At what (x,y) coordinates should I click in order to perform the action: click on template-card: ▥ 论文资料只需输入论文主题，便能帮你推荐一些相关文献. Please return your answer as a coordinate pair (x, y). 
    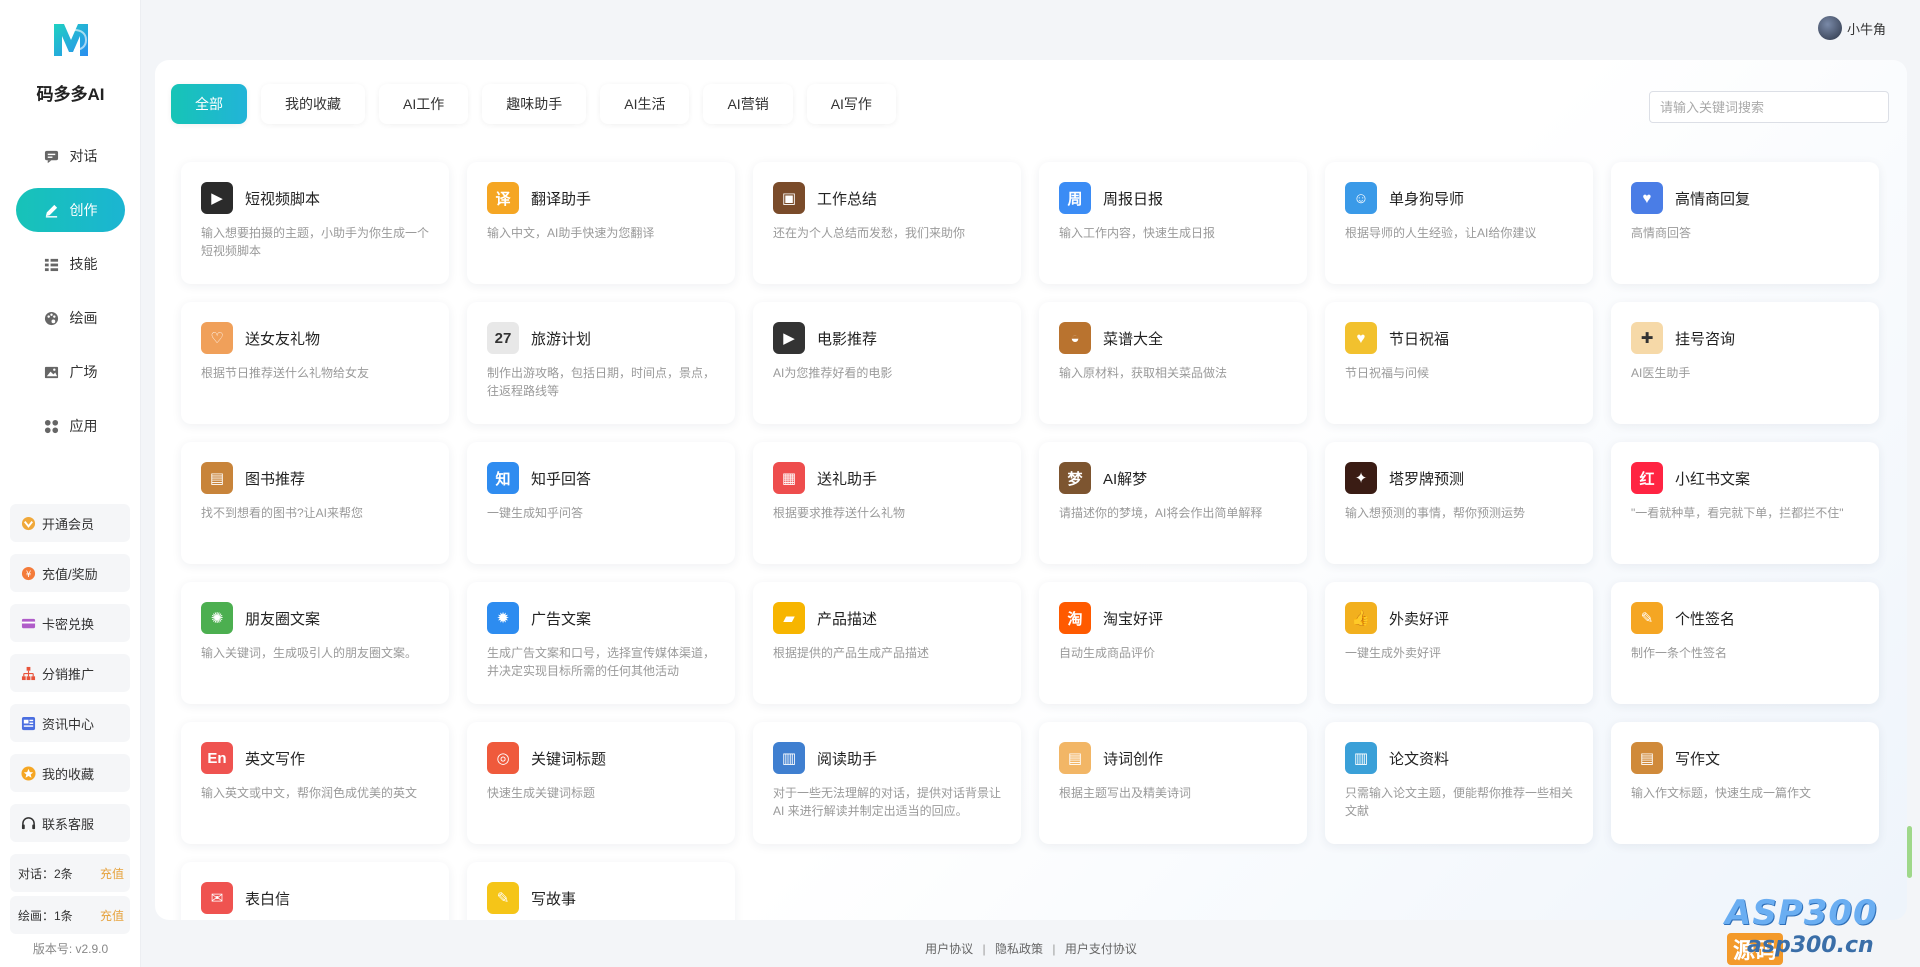
    Looking at the image, I should click on (1459, 783).